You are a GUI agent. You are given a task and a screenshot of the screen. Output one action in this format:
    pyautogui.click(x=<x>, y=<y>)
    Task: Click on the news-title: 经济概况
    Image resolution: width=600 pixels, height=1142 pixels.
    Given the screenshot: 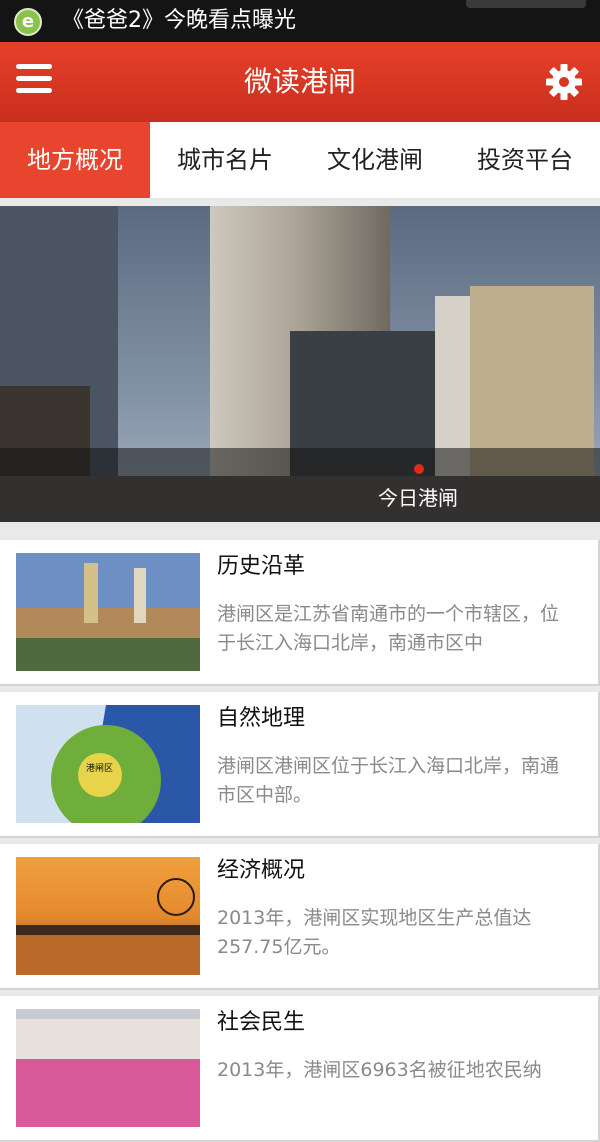 What is the action you would take?
    pyautogui.click(x=261, y=870)
    